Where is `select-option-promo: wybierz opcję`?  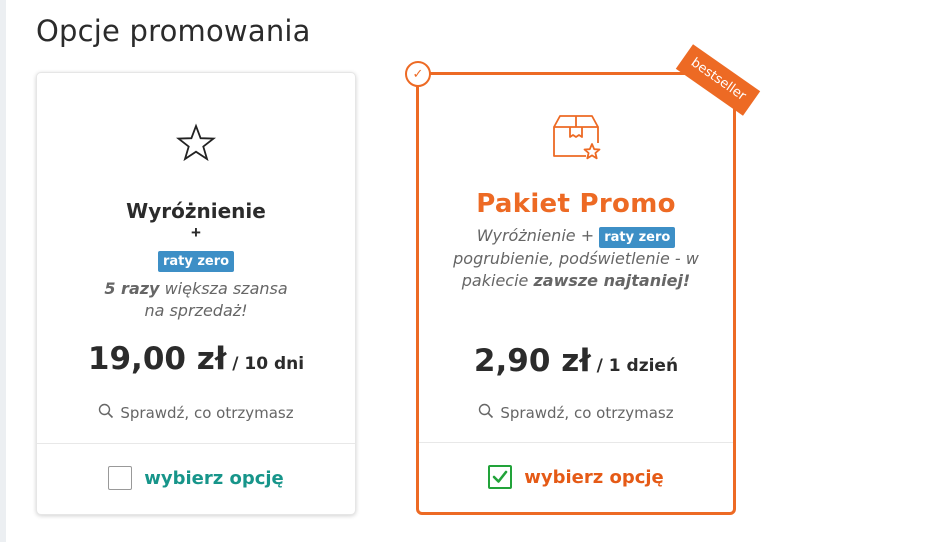 select-option-promo: wybierz opcję is located at coordinates (576, 477).